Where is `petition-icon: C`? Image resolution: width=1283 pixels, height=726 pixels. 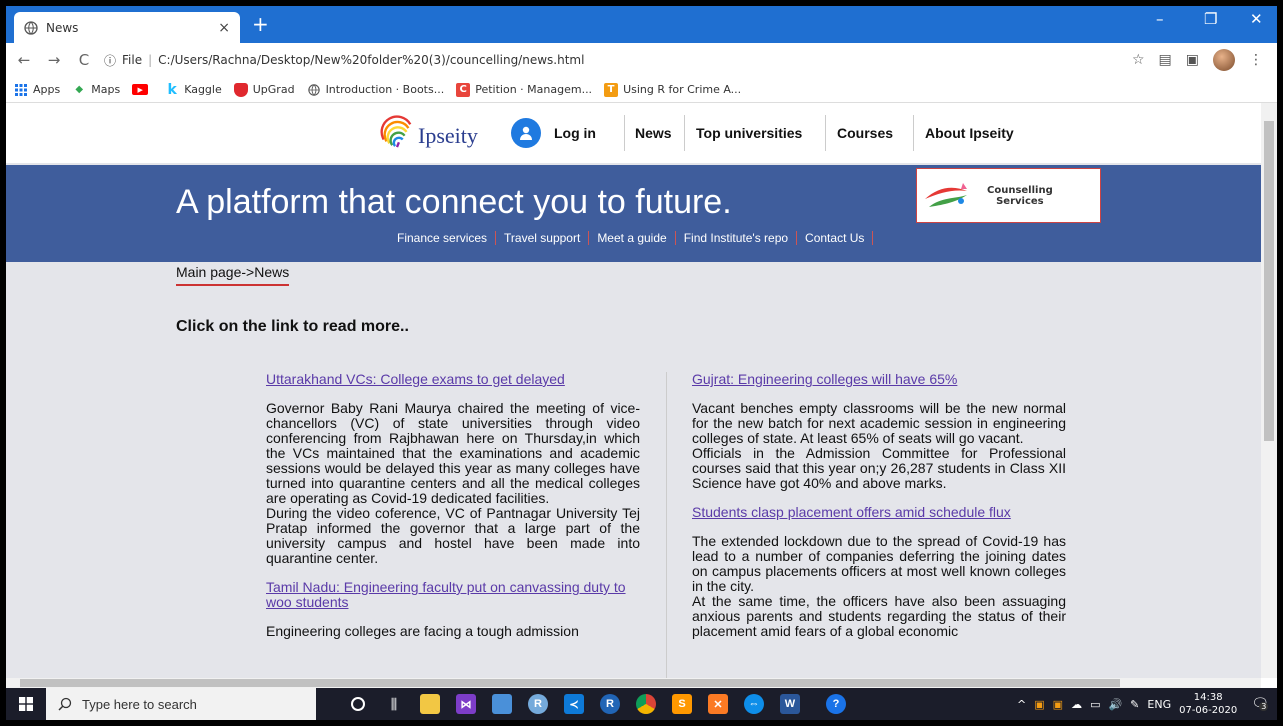
petition-icon: C is located at coordinates (463, 89).